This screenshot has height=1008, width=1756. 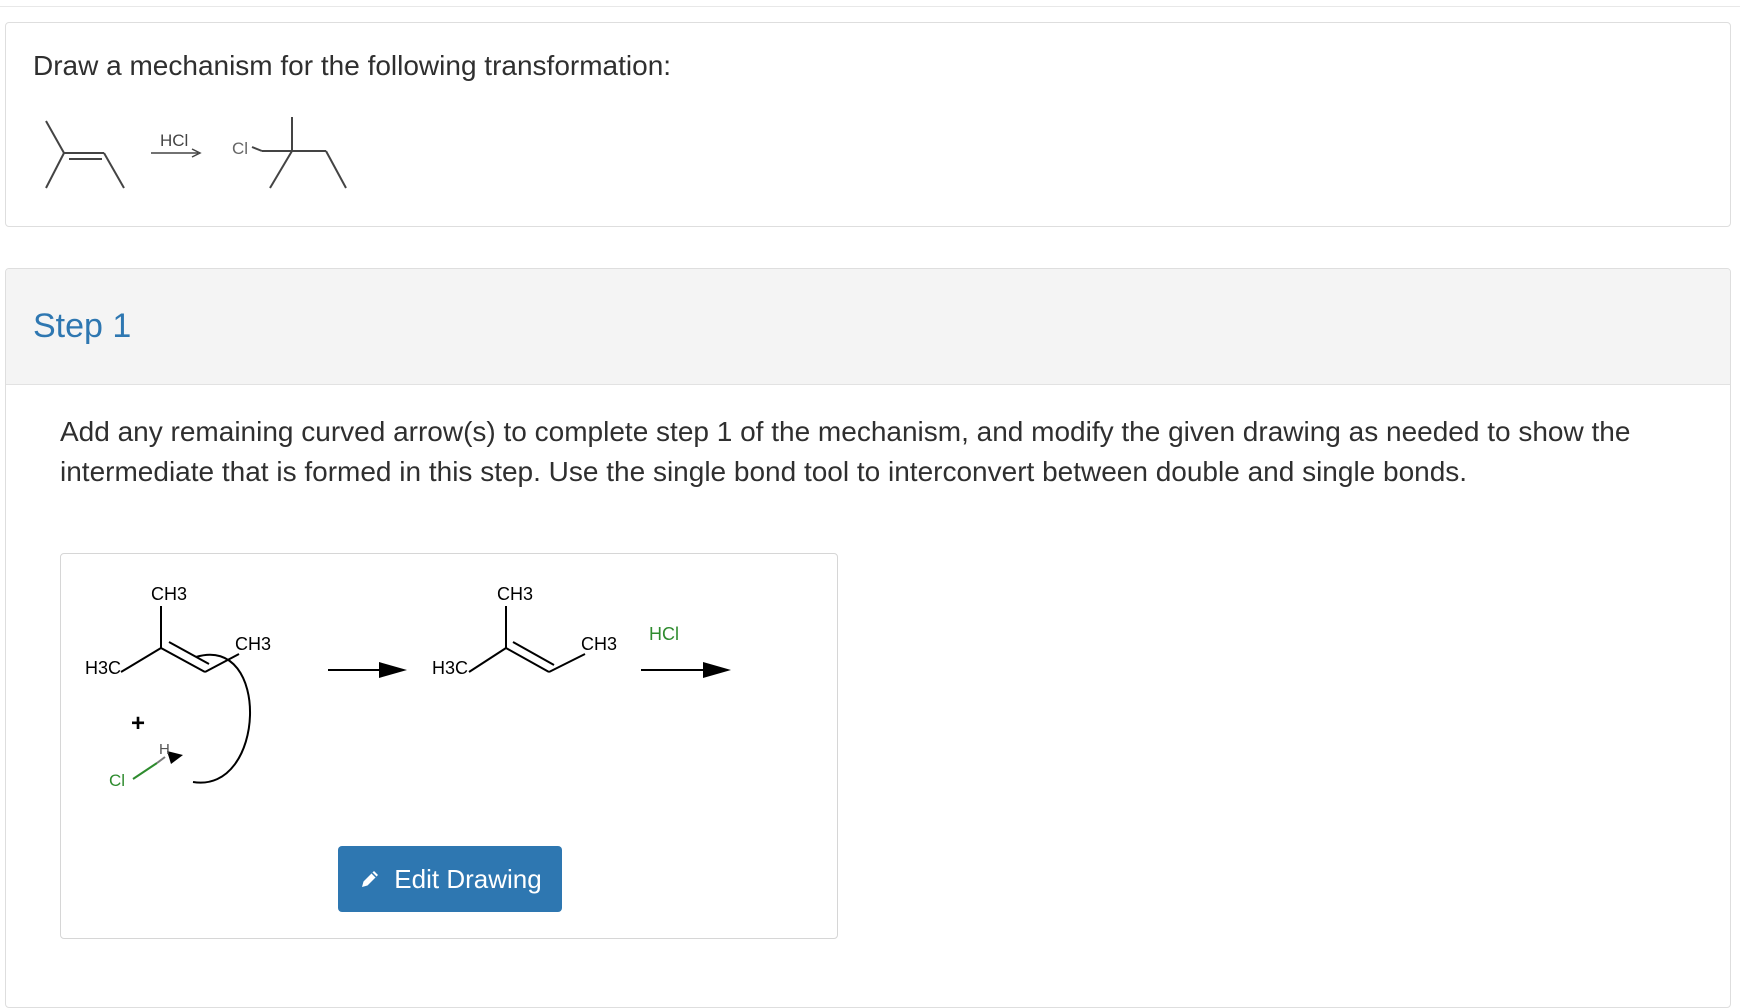 I want to click on pencil-icon, so click(x=370, y=879).